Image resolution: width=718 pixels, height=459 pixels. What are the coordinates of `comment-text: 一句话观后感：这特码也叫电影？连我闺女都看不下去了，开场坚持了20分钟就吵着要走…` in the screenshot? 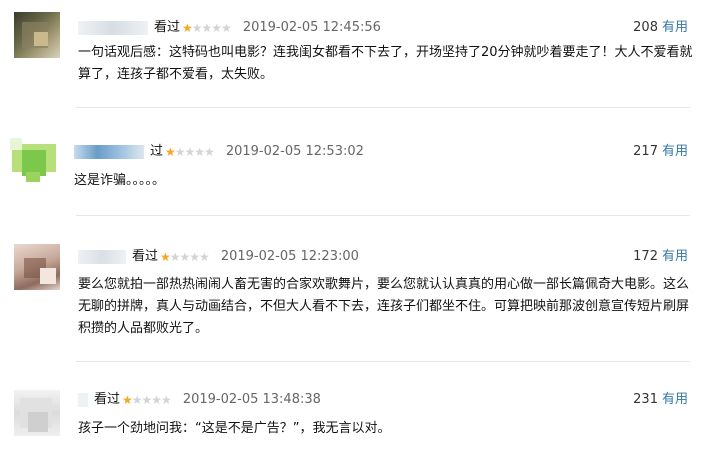 It's located at (385, 63).